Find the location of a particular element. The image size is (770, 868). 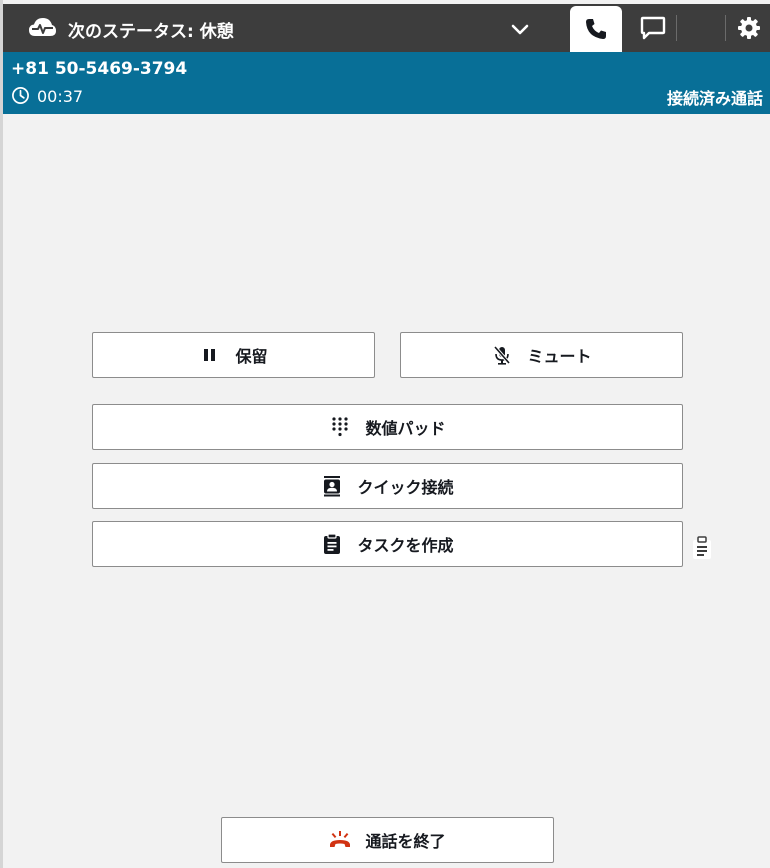

mute-label: ミュート is located at coordinates (559, 356).